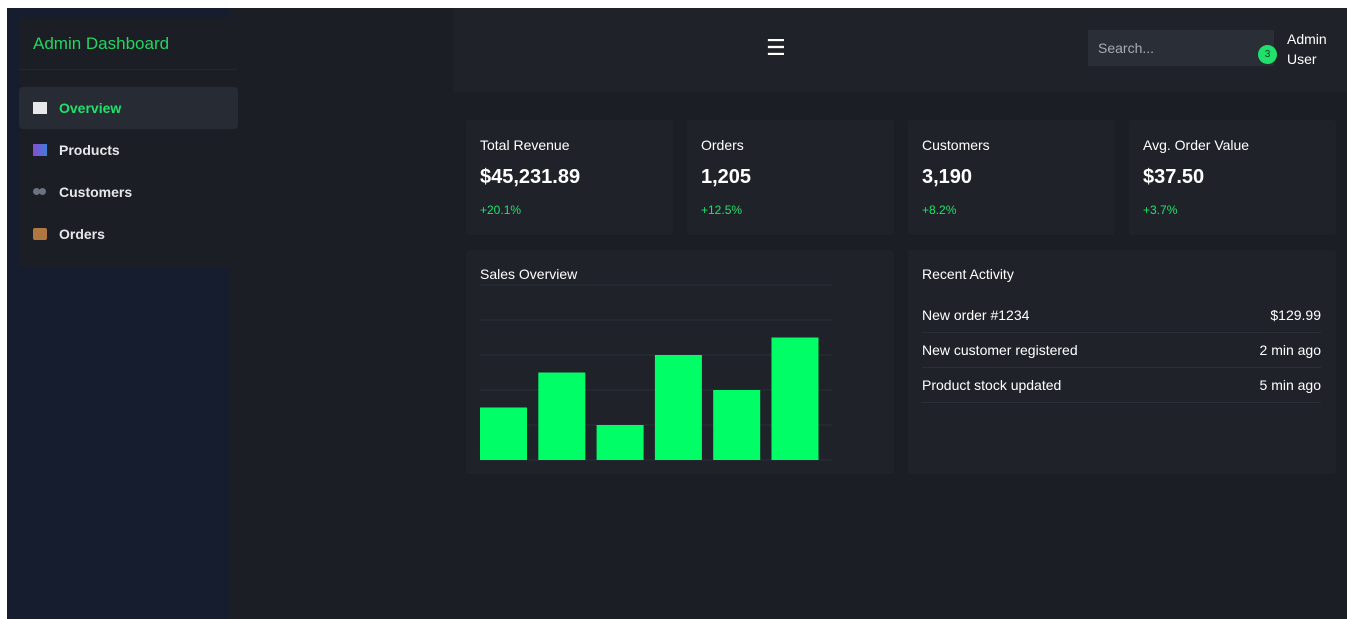 The image size is (1347, 619). Describe the element at coordinates (303, 3) in the screenshot. I see `cropped-heading-fragment` at that location.